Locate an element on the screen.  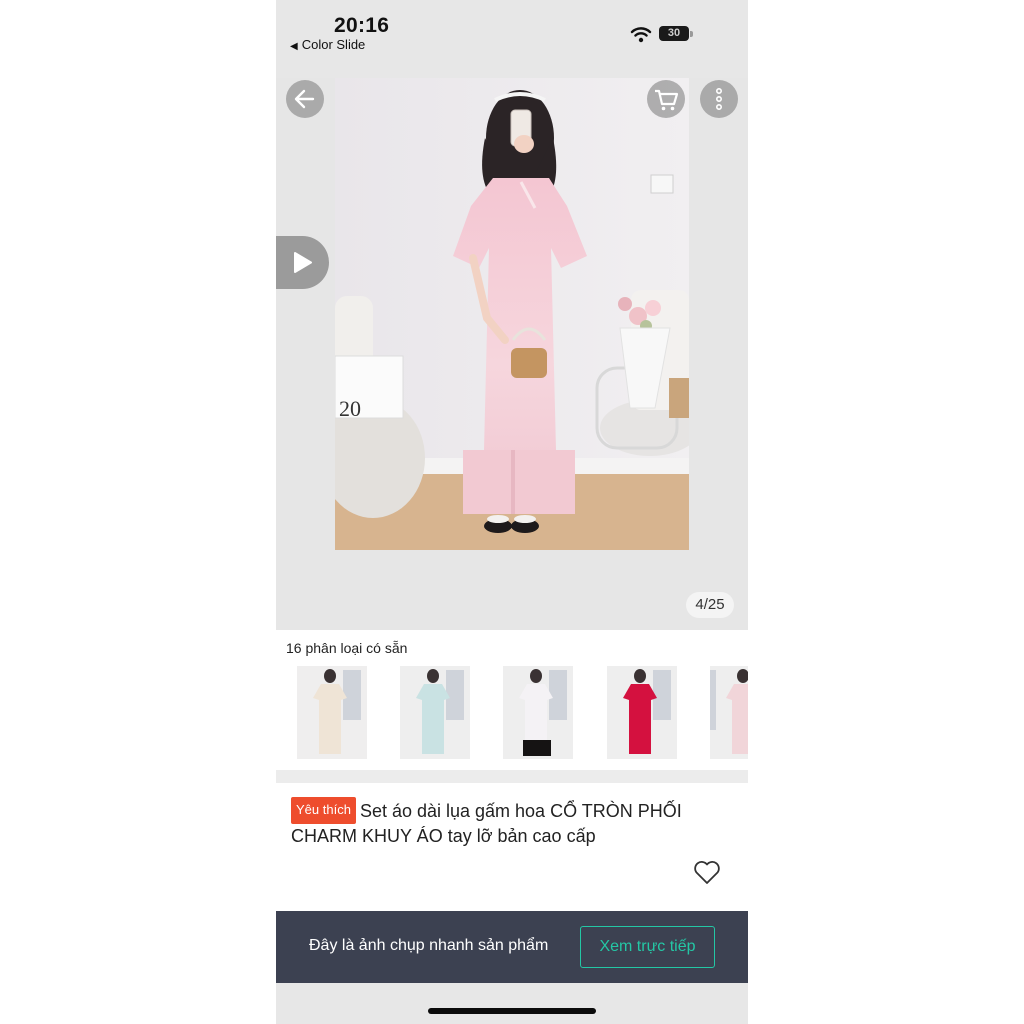
back-button is located at coordinates (305, 99).